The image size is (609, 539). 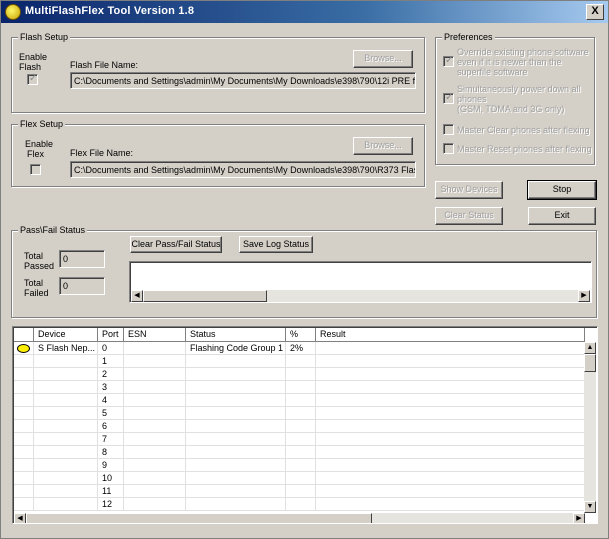 What do you see at coordinates (111, 504) in the screenshot?
I see `cell-port: 12` at bounding box center [111, 504].